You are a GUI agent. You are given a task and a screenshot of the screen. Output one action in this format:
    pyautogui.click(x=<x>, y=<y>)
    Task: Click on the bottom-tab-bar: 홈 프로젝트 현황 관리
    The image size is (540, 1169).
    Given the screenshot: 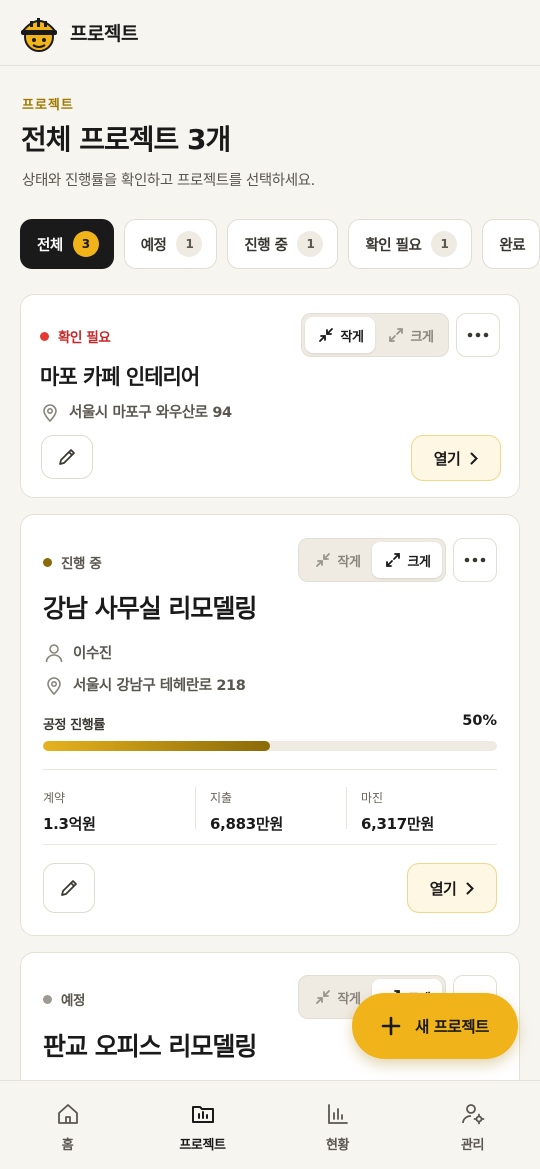 What is the action you would take?
    pyautogui.click(x=270, y=1124)
    